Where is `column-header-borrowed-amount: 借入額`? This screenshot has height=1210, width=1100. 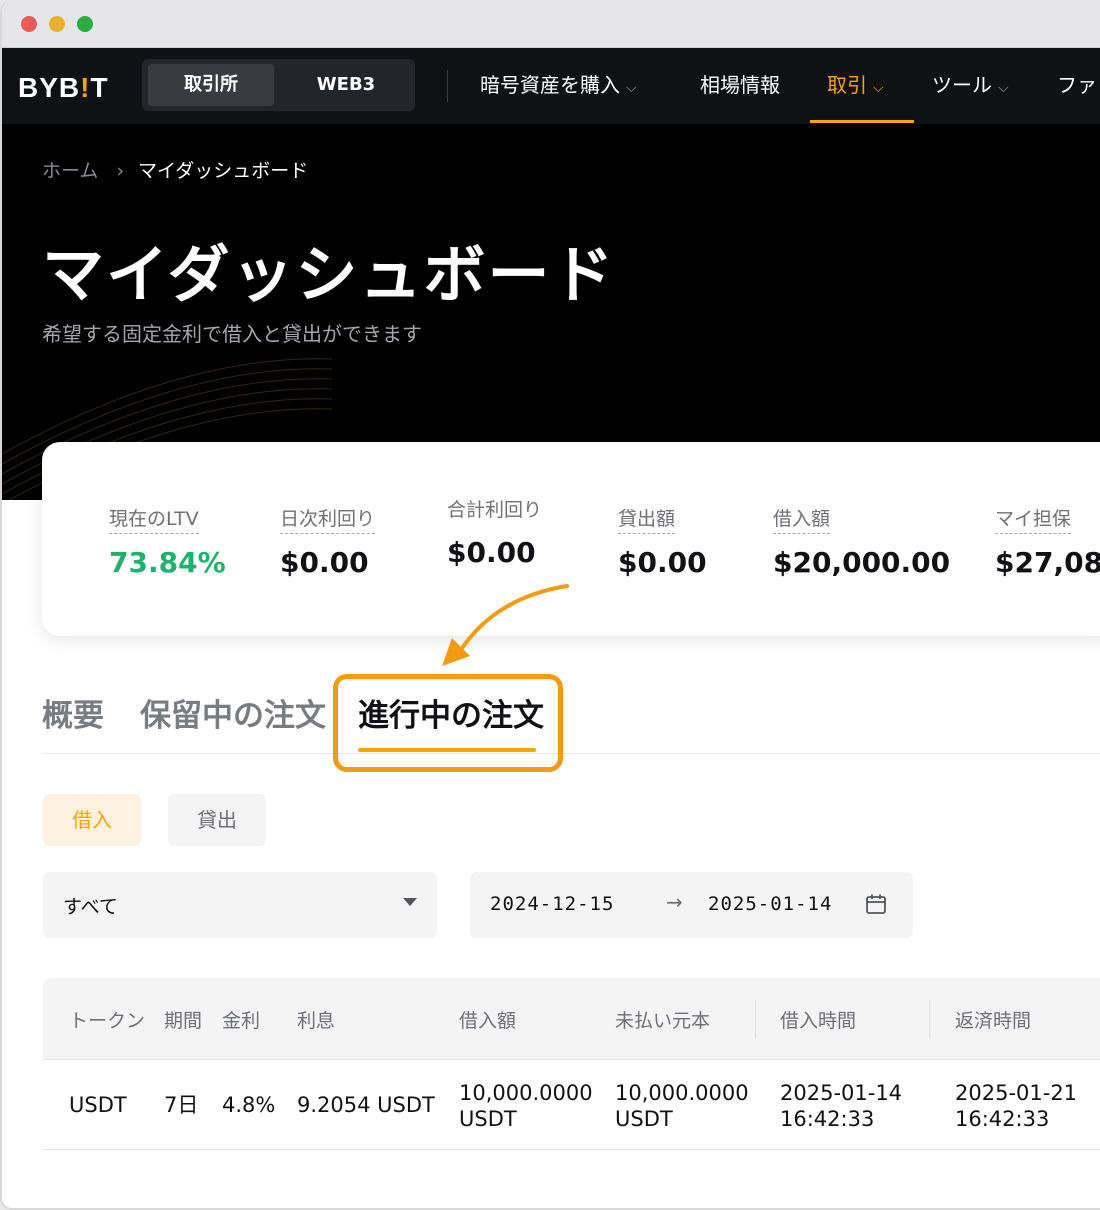 column-header-borrowed-amount: 借入額 is located at coordinates (488, 1021).